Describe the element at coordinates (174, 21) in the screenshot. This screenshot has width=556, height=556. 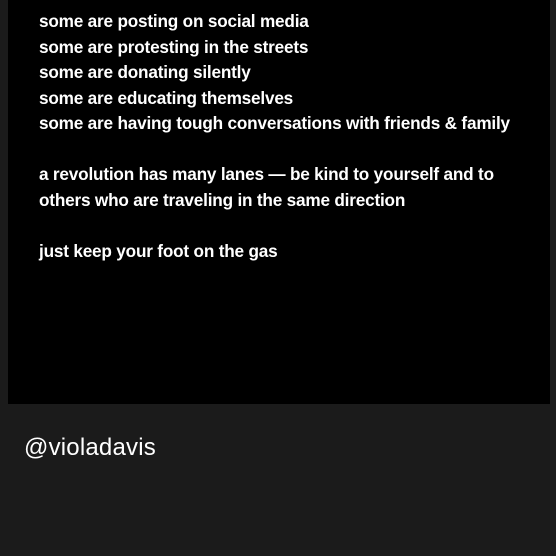
I see `quote-line: some are posting on social media` at that location.